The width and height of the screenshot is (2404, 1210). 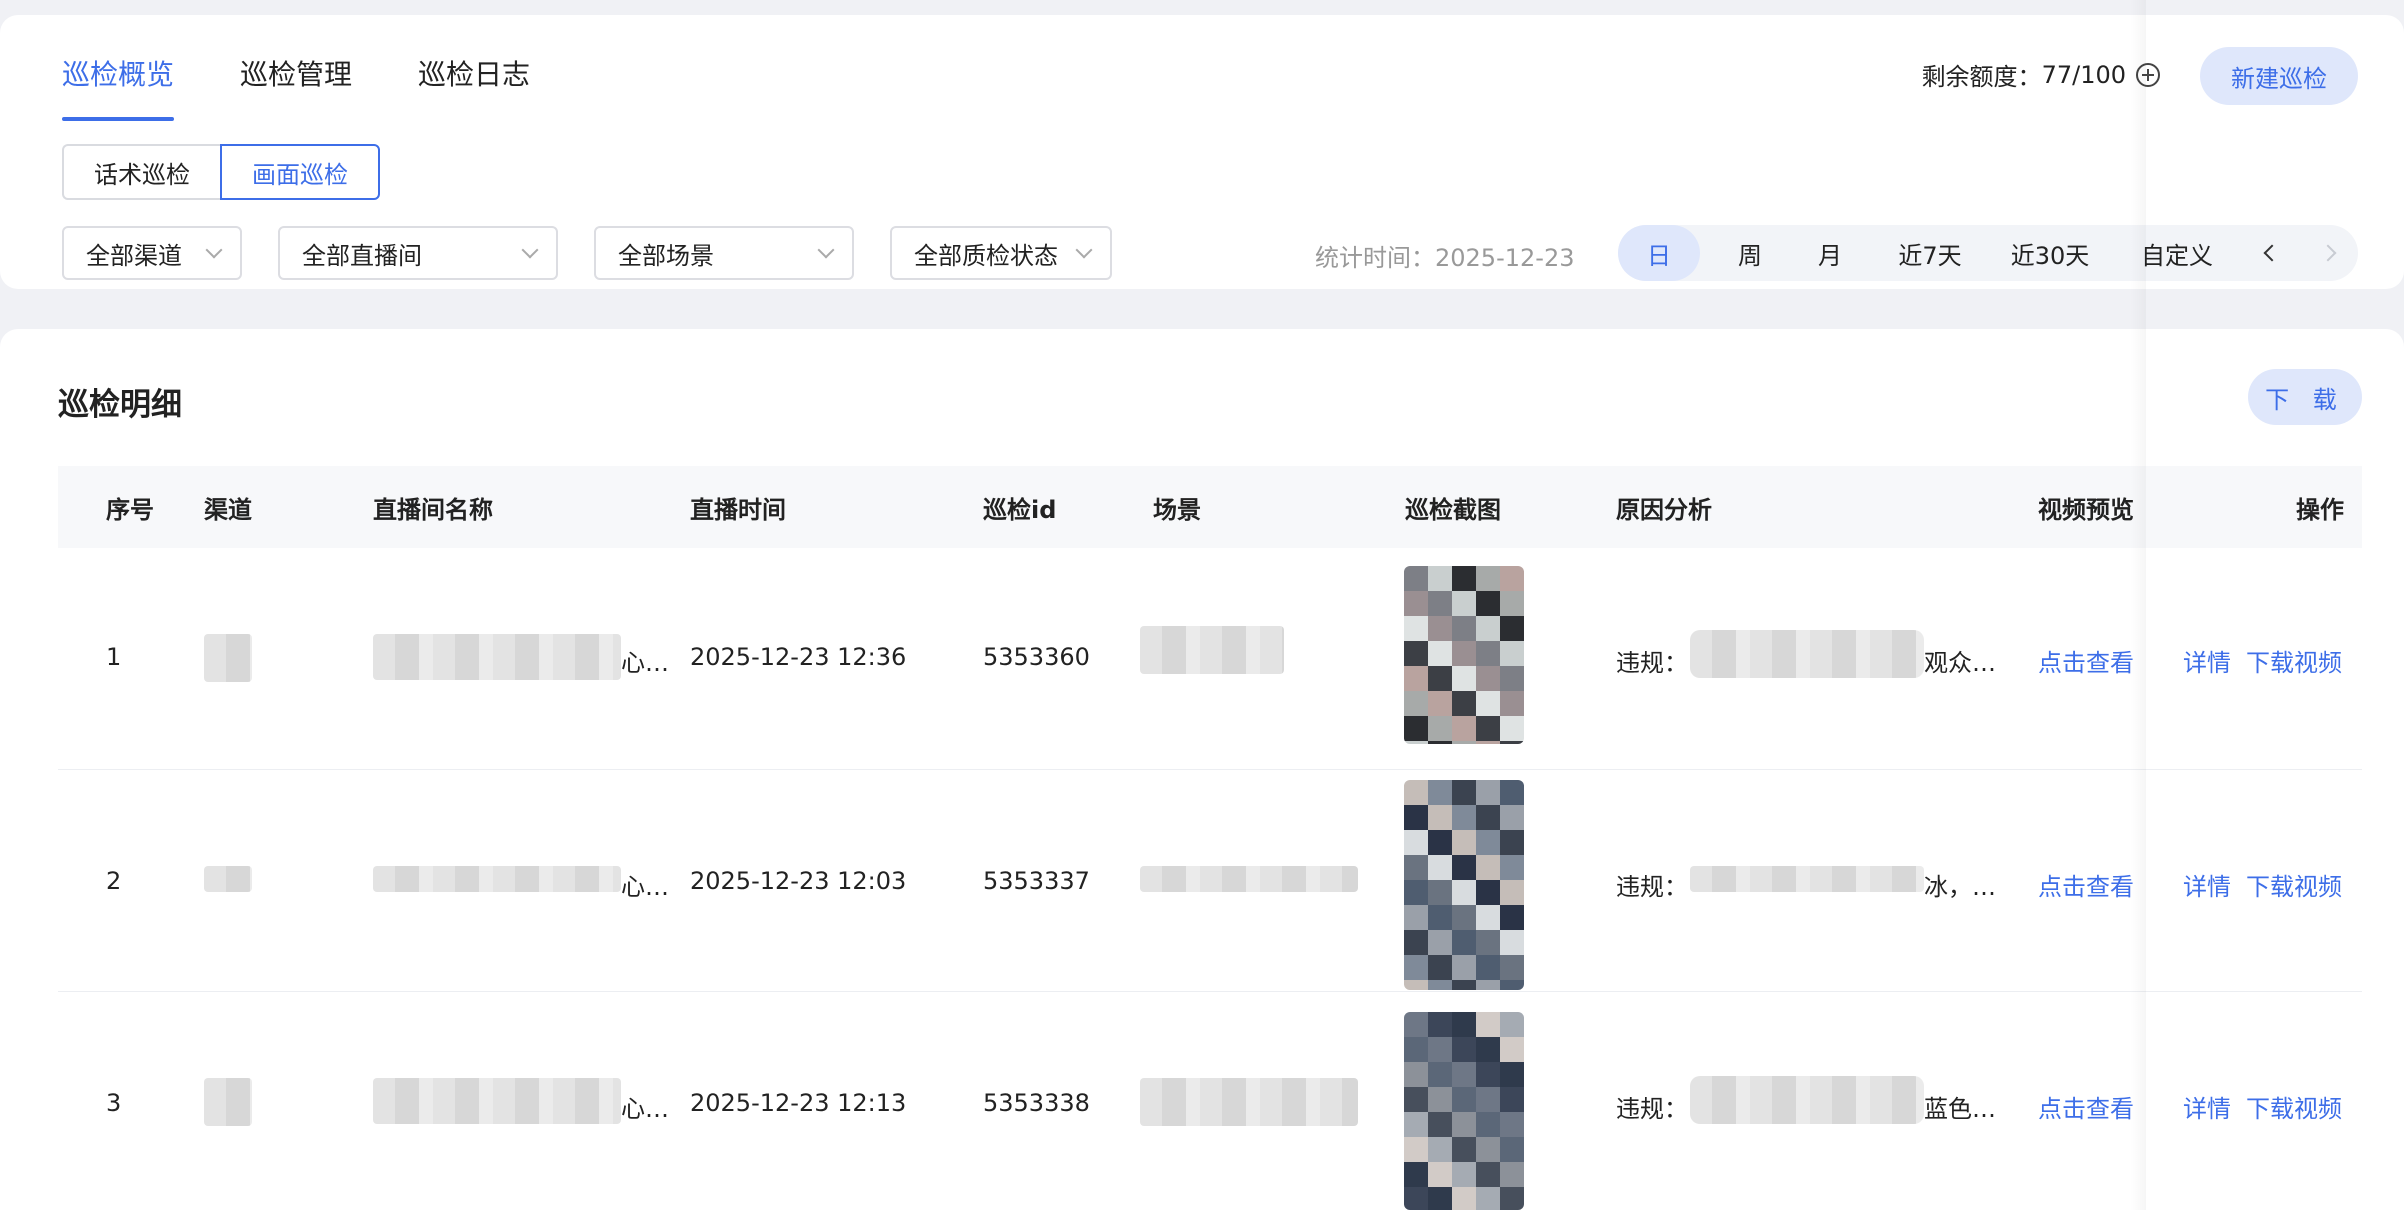 What do you see at coordinates (114, 881) in the screenshot?
I see `row-index: 2` at bounding box center [114, 881].